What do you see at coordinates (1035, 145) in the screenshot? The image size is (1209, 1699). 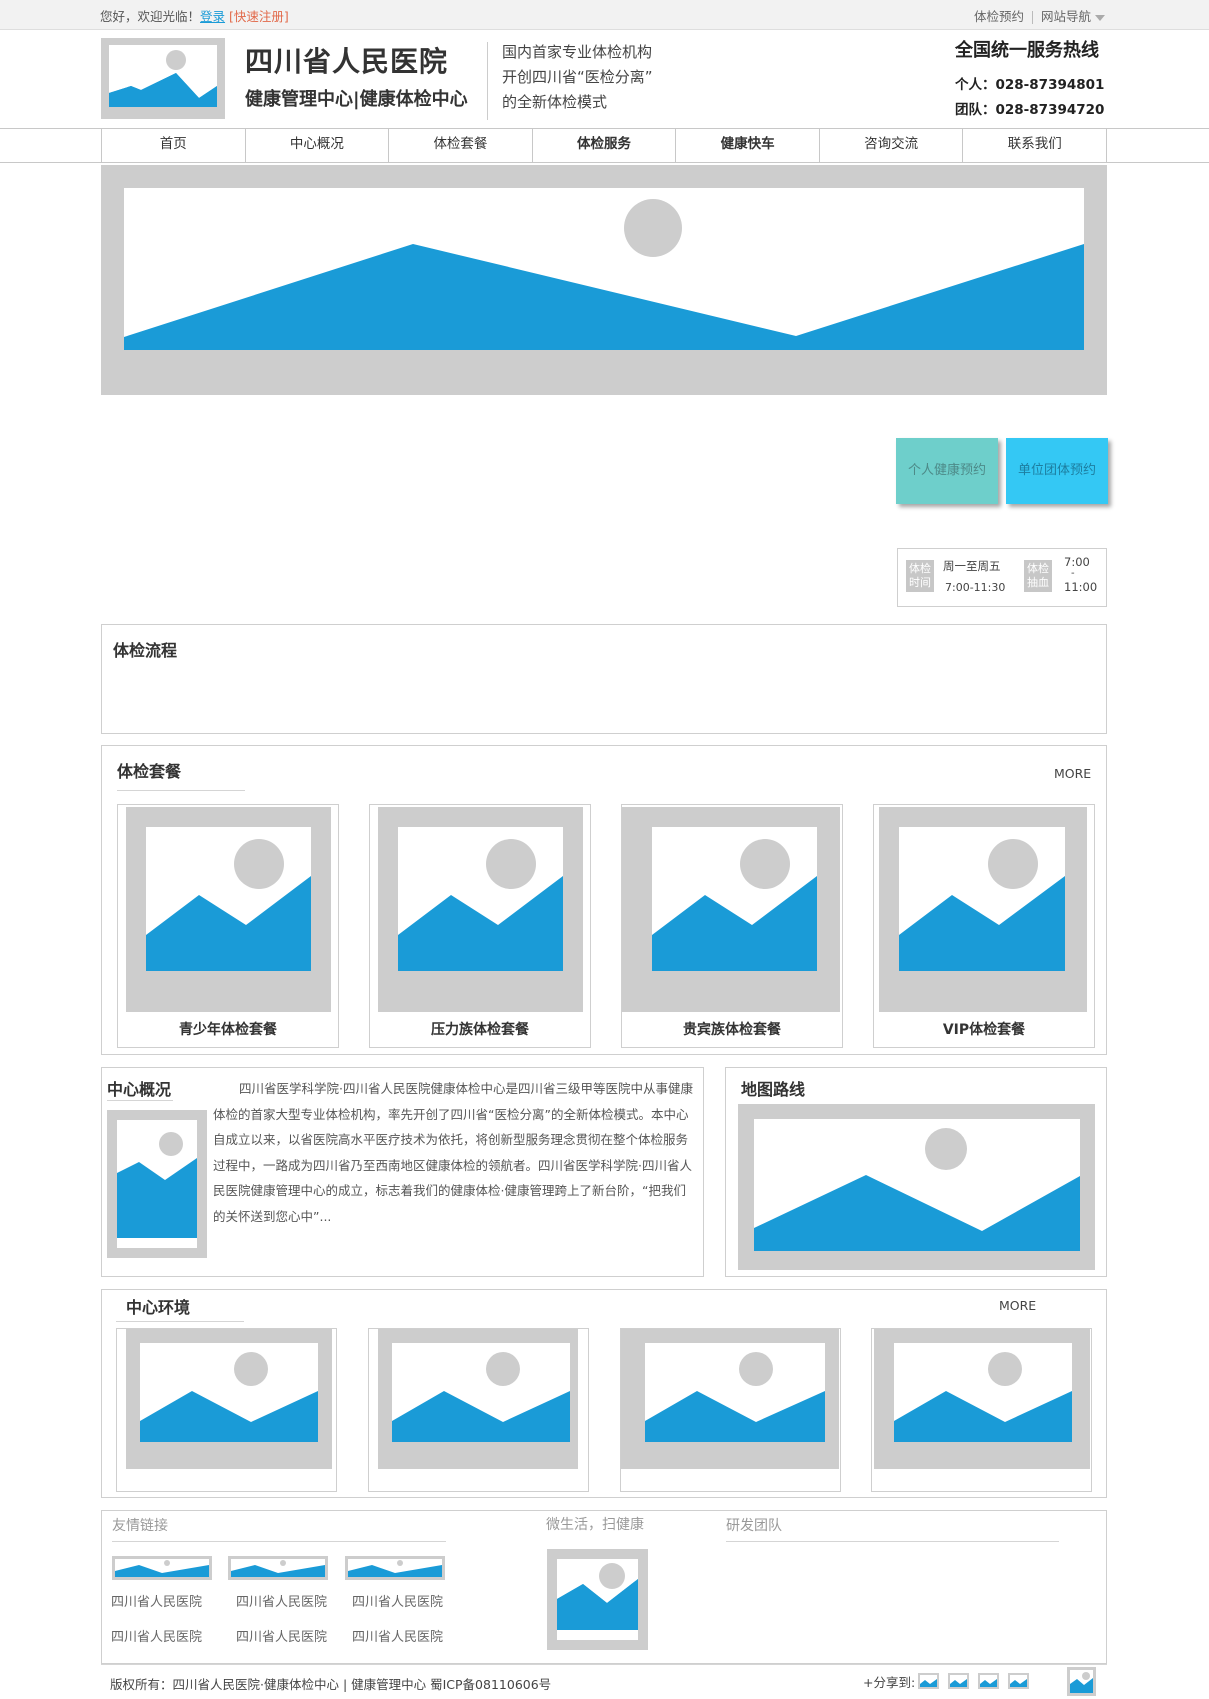 I see `nav-item-contact: 联系我们` at bounding box center [1035, 145].